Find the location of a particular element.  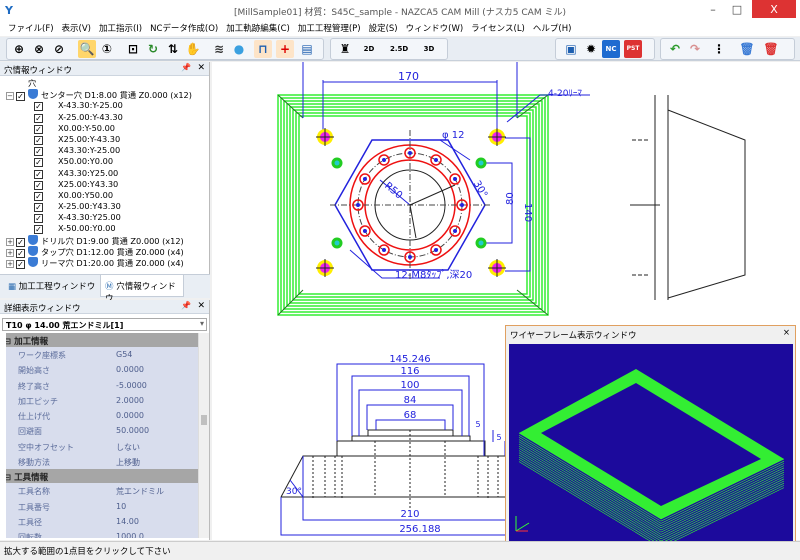

menu-machining: 加工指示(I) is located at coordinates (122, 27).